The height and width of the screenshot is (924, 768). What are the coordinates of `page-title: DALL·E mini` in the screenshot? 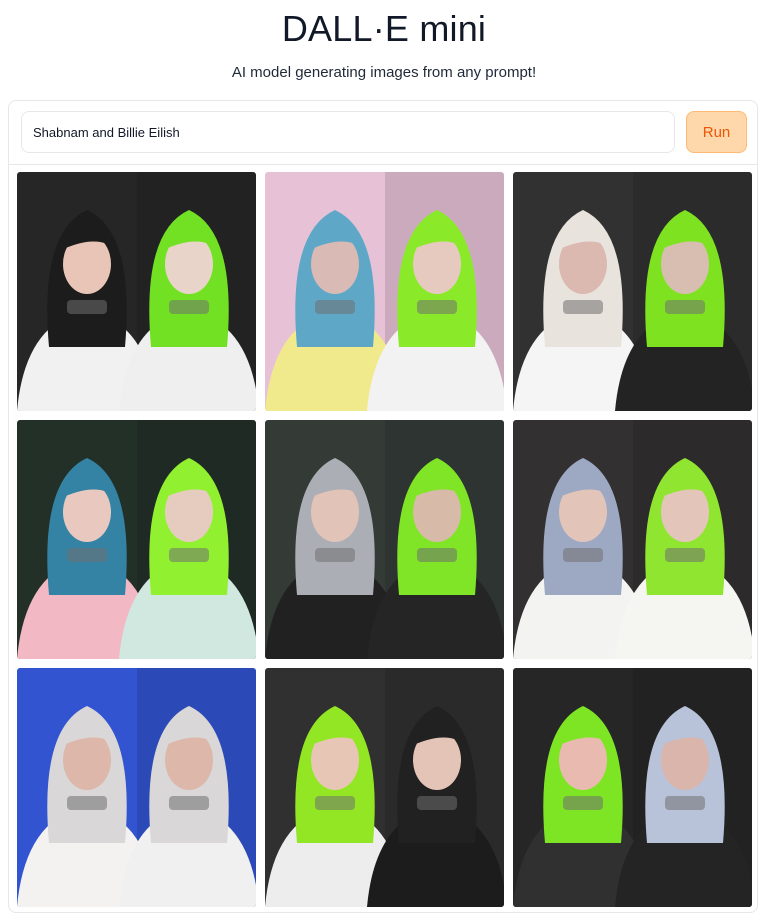 It's located at (384, 28).